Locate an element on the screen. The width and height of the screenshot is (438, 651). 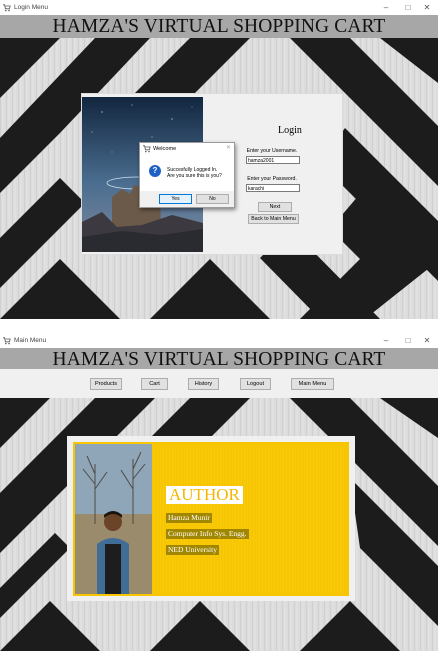
username-input: hamza2001 is located at coordinates (273, 160).